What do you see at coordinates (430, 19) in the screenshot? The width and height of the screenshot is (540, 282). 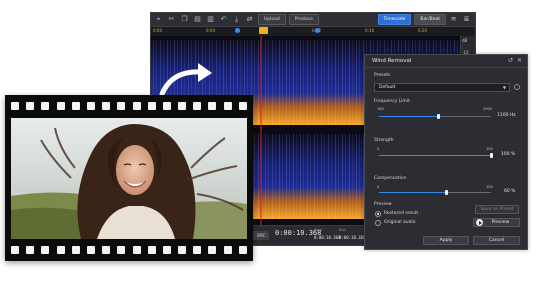 I see `barbeat-tab: Bar/Beat` at bounding box center [430, 19].